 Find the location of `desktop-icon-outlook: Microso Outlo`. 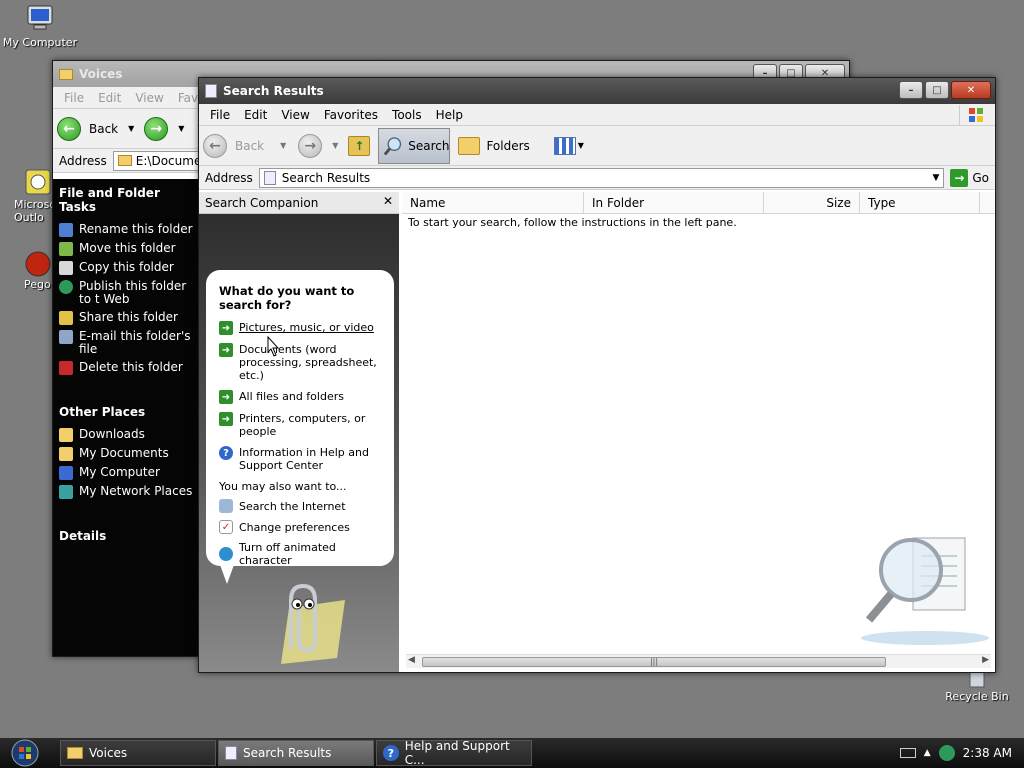

desktop-icon-outlook: Microso Outlo is located at coordinates (35, 196).